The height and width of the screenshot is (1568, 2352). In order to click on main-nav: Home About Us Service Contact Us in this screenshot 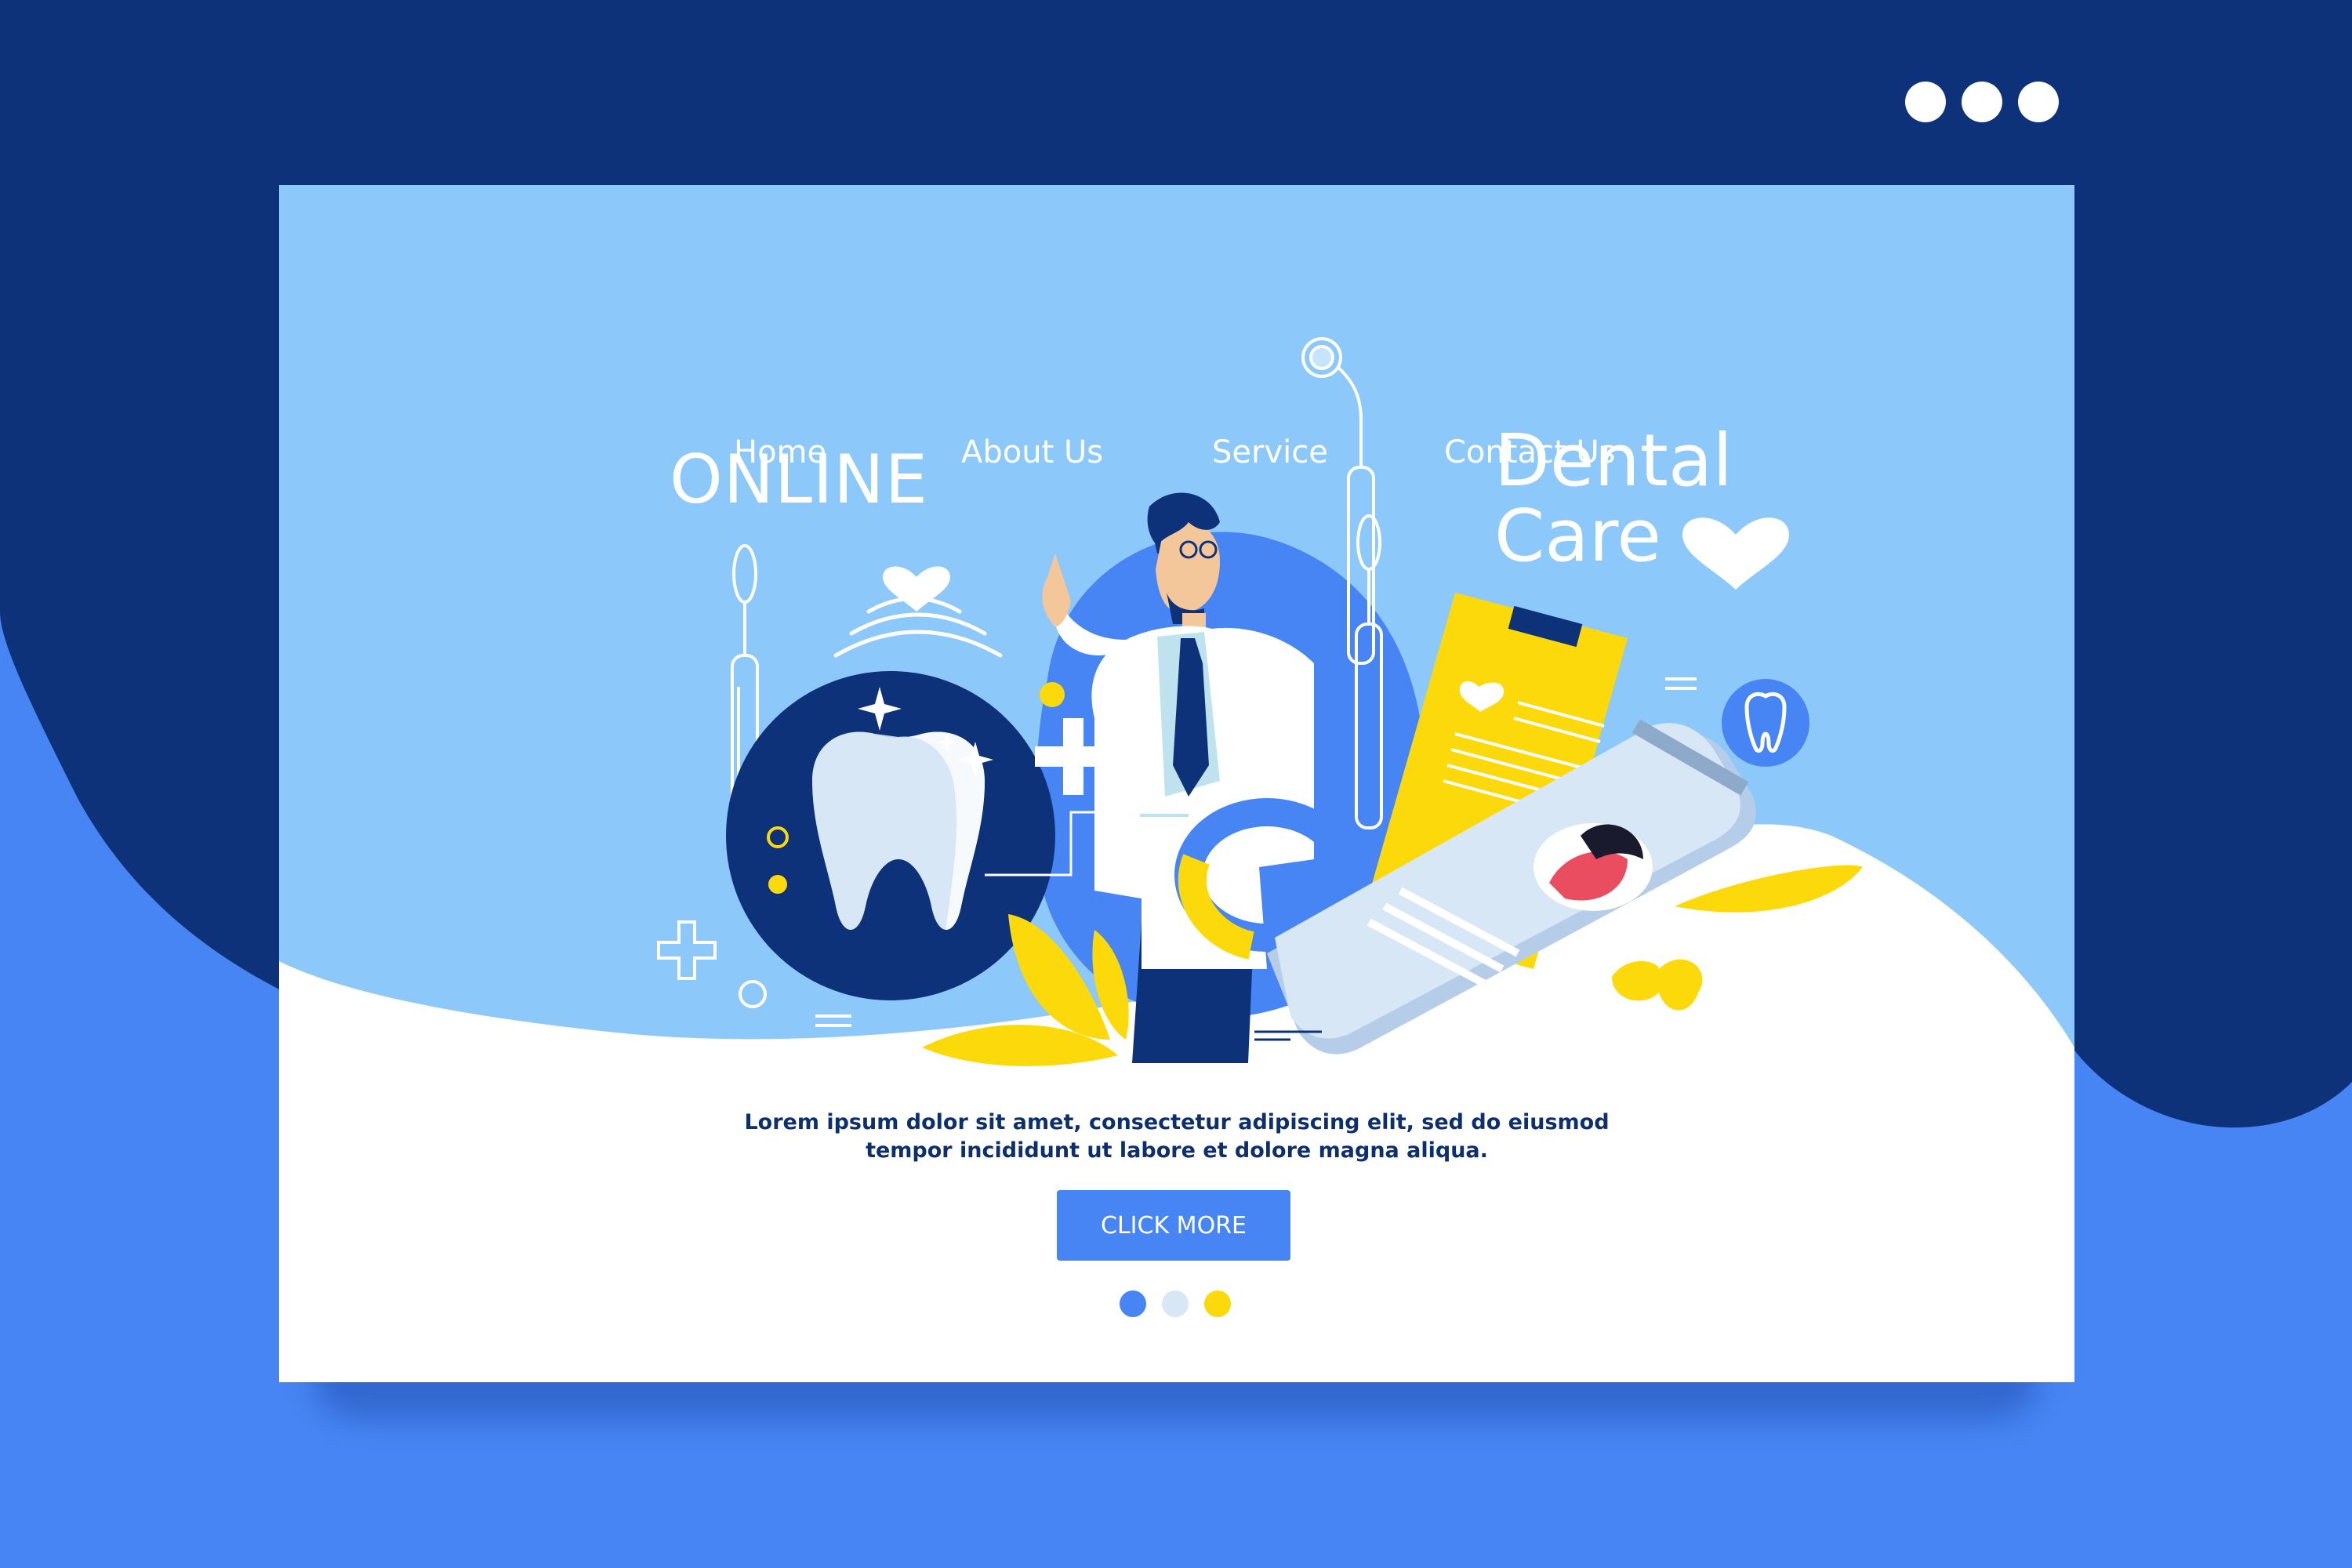, I will do `click(1176, 454)`.